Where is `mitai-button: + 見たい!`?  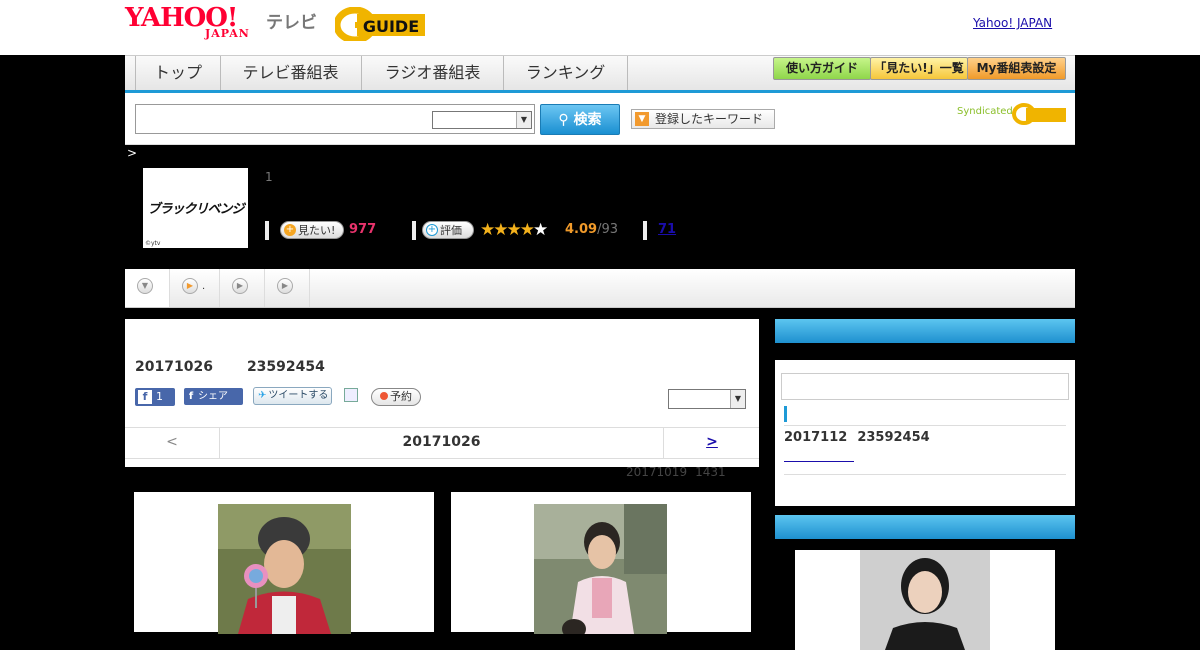
mitai-button: + 見たい! is located at coordinates (312, 230).